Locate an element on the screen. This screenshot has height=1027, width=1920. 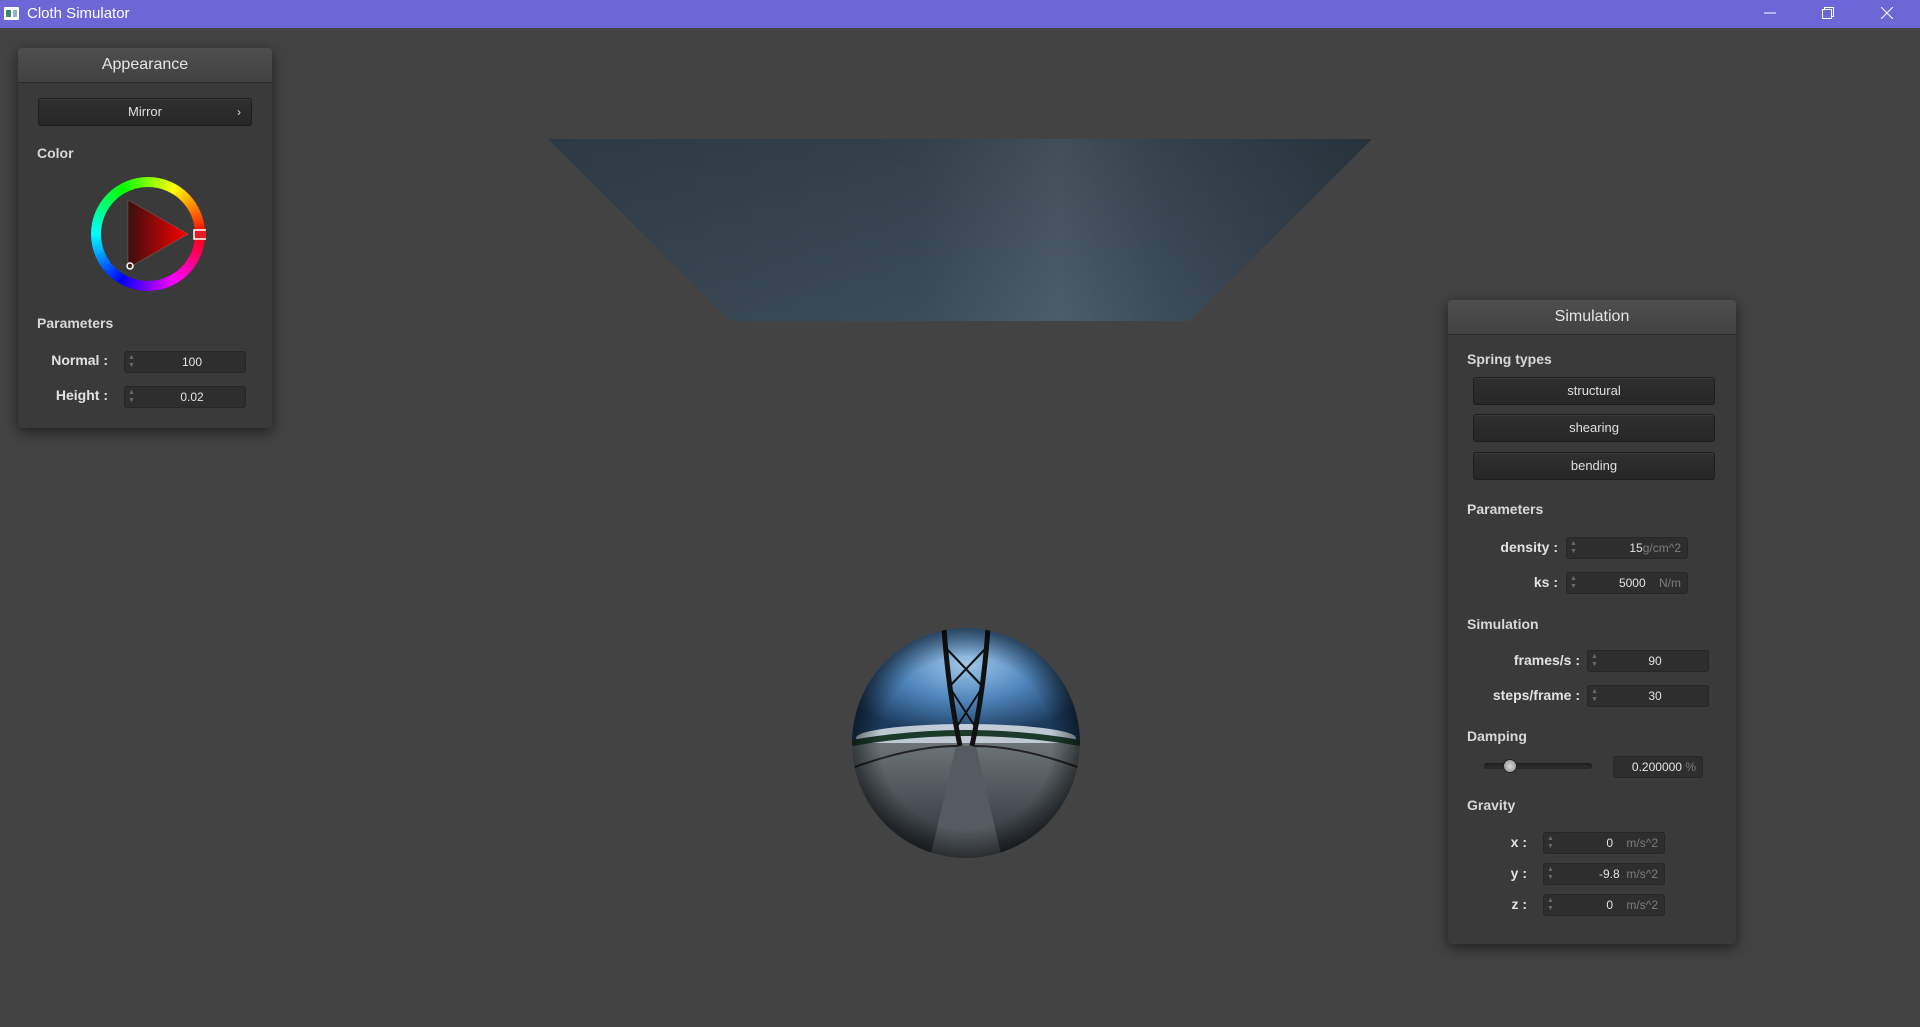
shader-dropdown-label: Mirror is located at coordinates (145, 111).